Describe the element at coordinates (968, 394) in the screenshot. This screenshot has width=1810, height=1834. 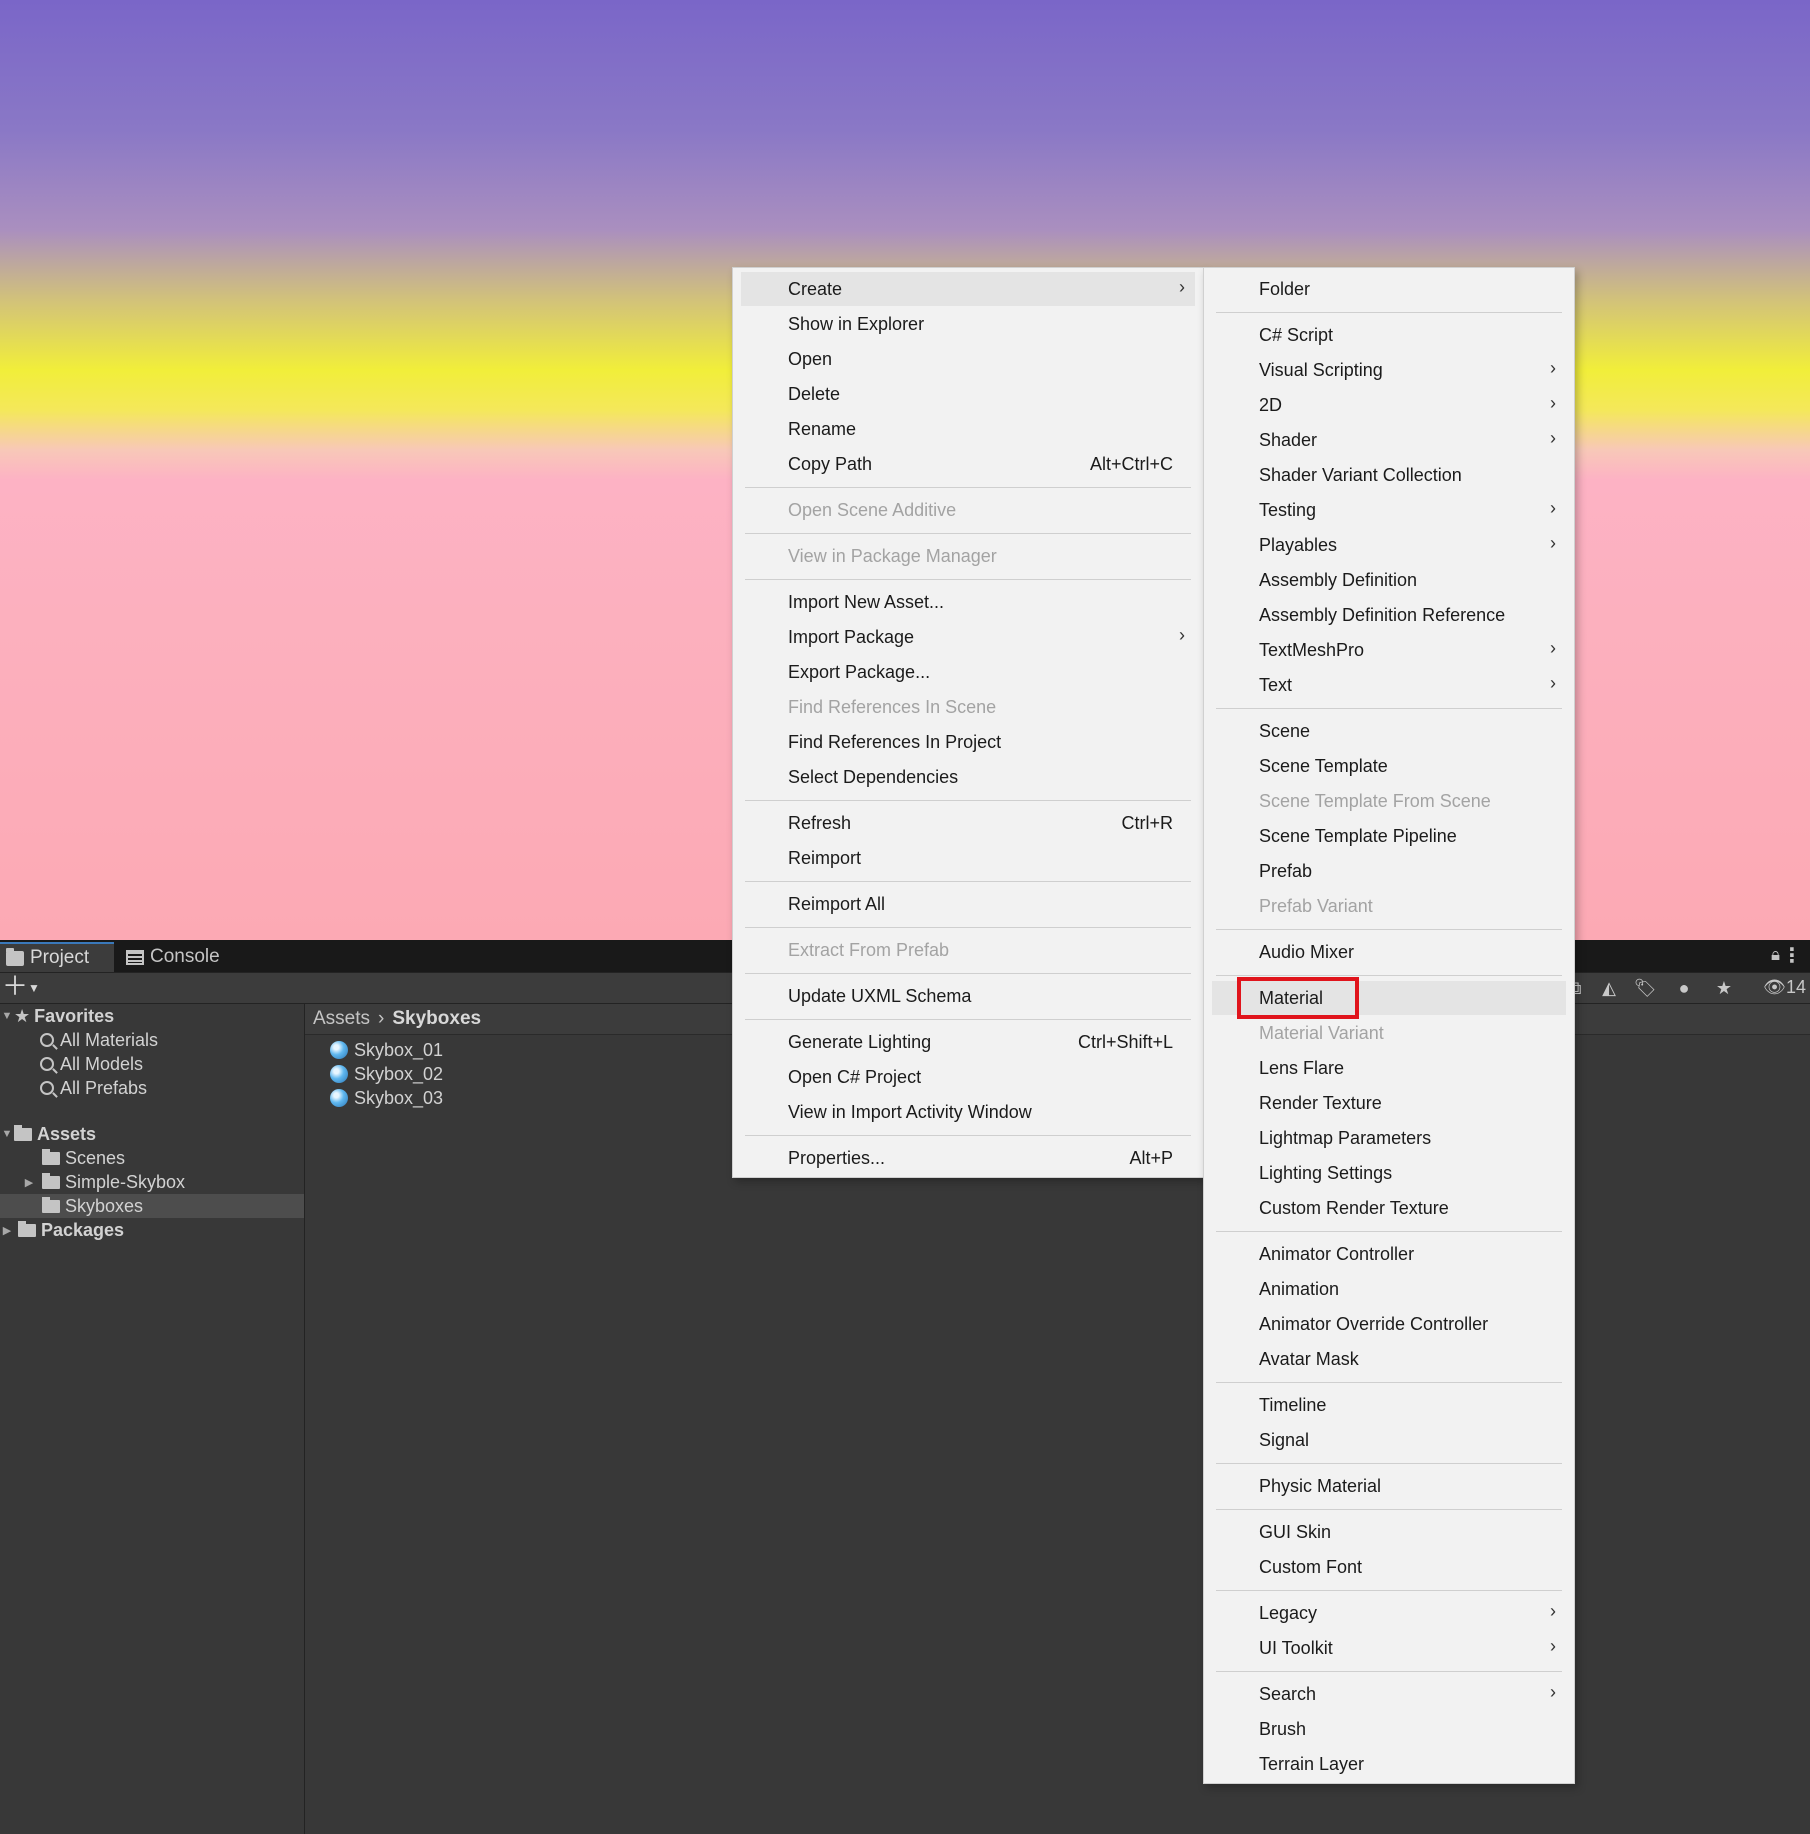
I see `context-menu-item-delete: Delete` at that location.